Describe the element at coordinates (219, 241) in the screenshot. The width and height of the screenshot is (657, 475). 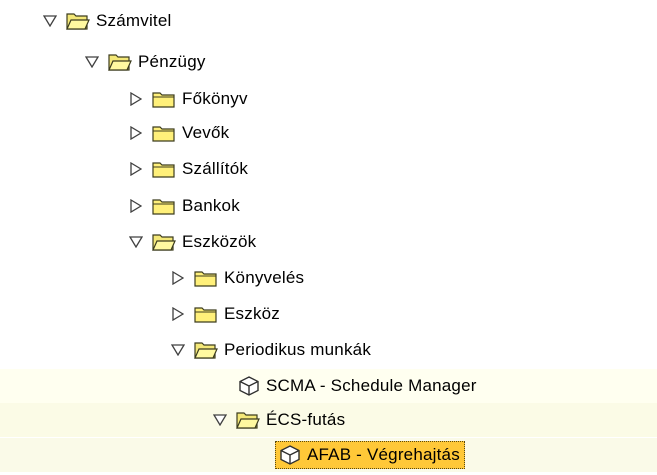
I see `tree-label: Eszközök` at that location.